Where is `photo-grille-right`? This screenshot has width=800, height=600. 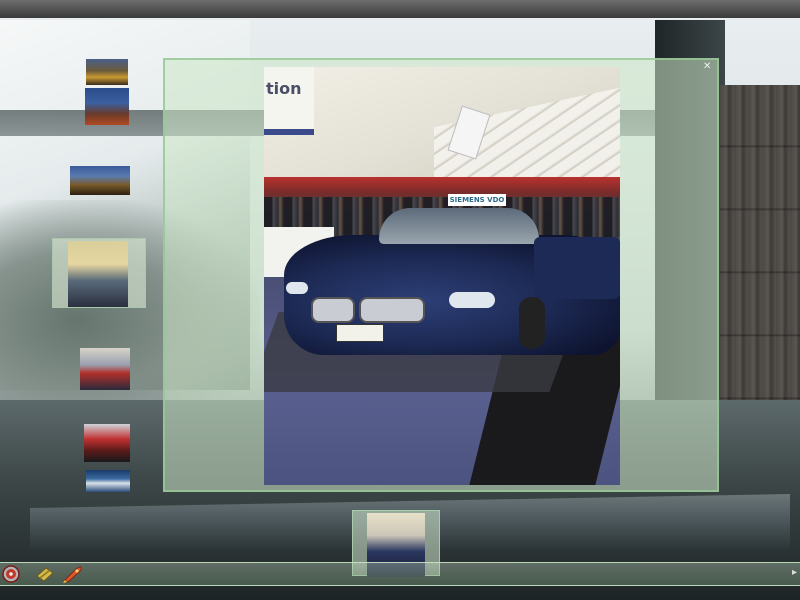
photo-grille-right is located at coordinates (392, 310).